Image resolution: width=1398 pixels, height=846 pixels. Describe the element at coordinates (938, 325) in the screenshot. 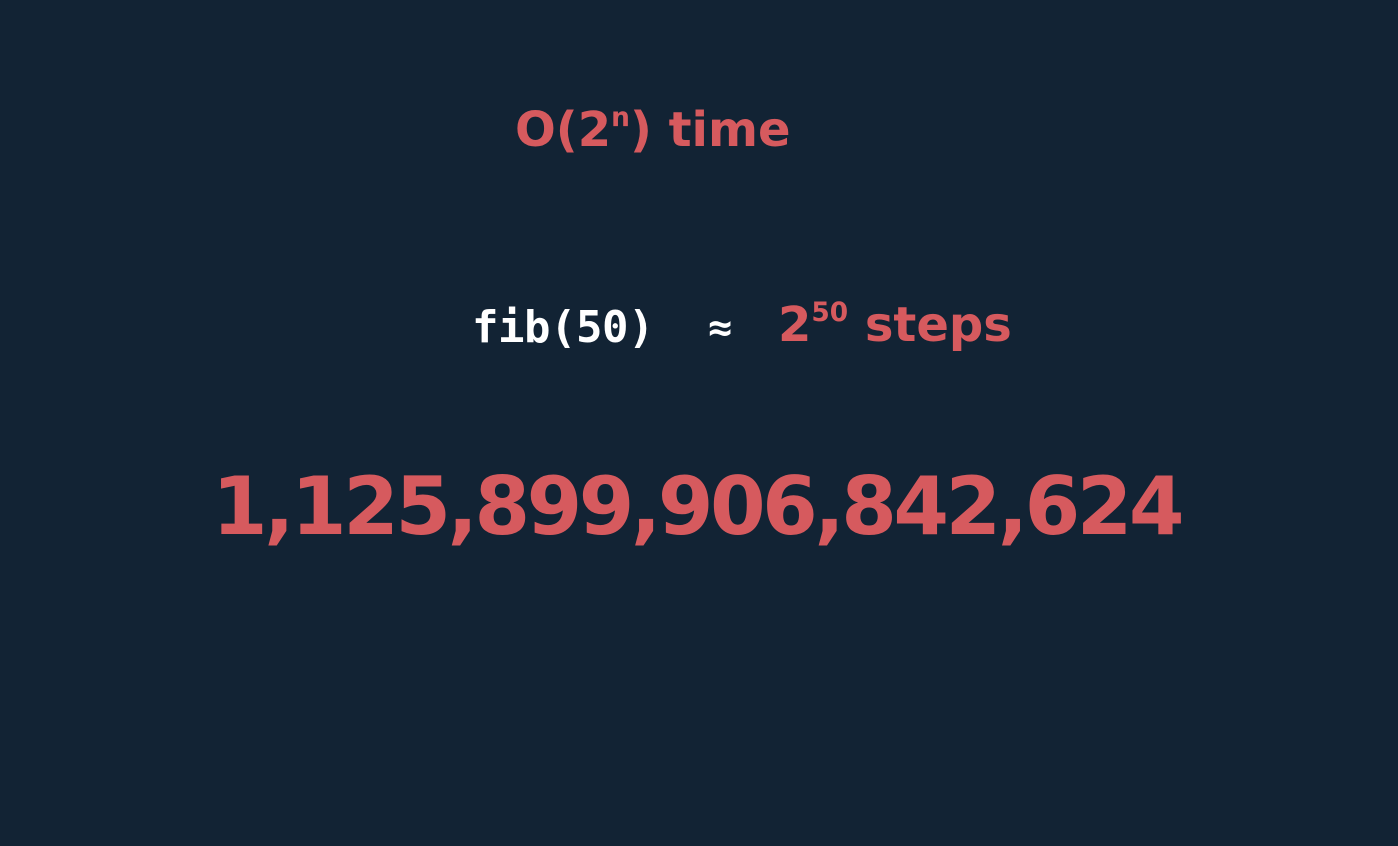

I see `steps-unit: steps` at that location.